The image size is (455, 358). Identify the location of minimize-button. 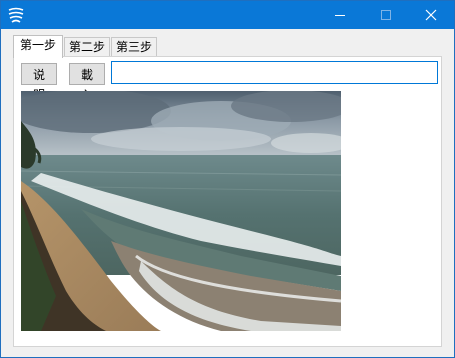
(340, 15).